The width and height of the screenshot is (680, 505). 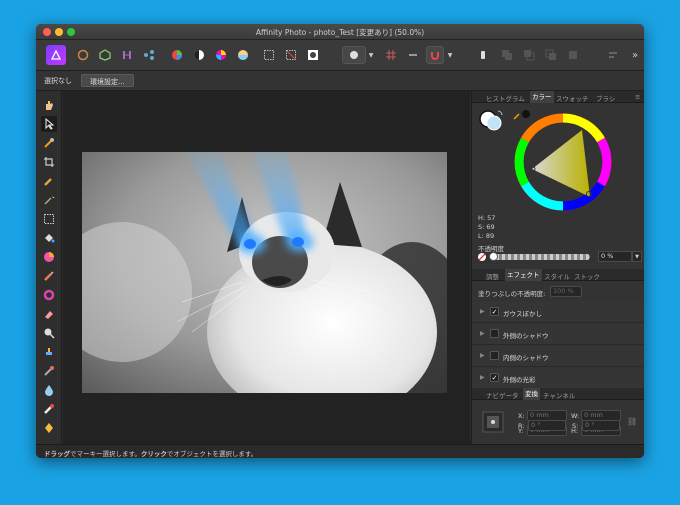 What do you see at coordinates (49, 314) in the screenshot?
I see `erase-tool-icon` at bounding box center [49, 314].